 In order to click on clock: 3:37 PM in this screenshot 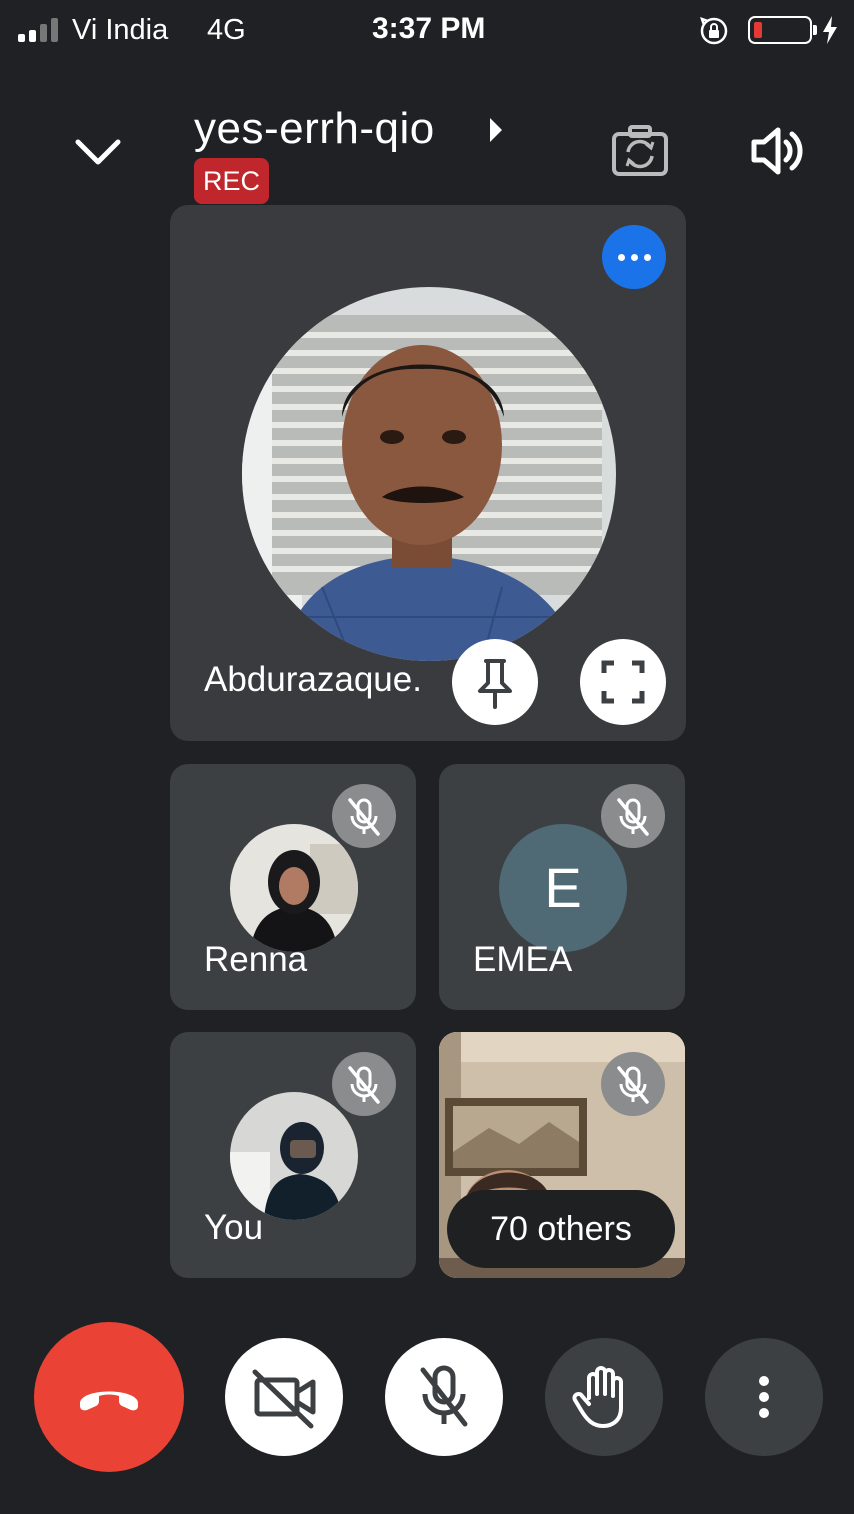, I will do `click(429, 28)`.